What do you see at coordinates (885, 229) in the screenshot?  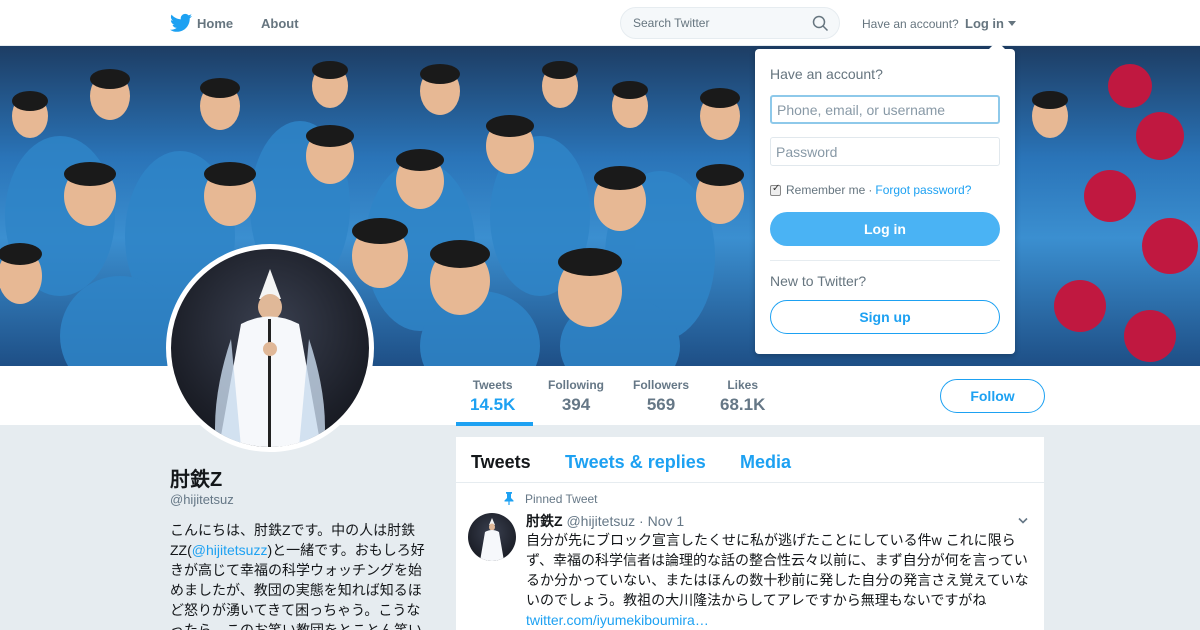 I see `login-submit-button: Log in` at bounding box center [885, 229].